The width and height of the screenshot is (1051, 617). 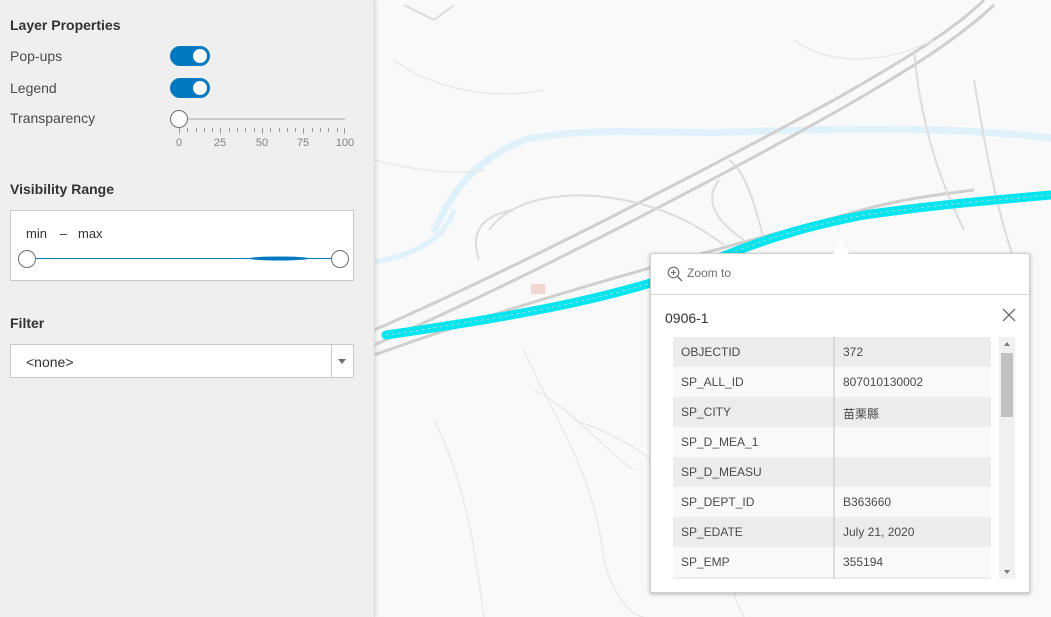 What do you see at coordinates (262, 143) in the screenshot?
I see `tick-label: 50` at bounding box center [262, 143].